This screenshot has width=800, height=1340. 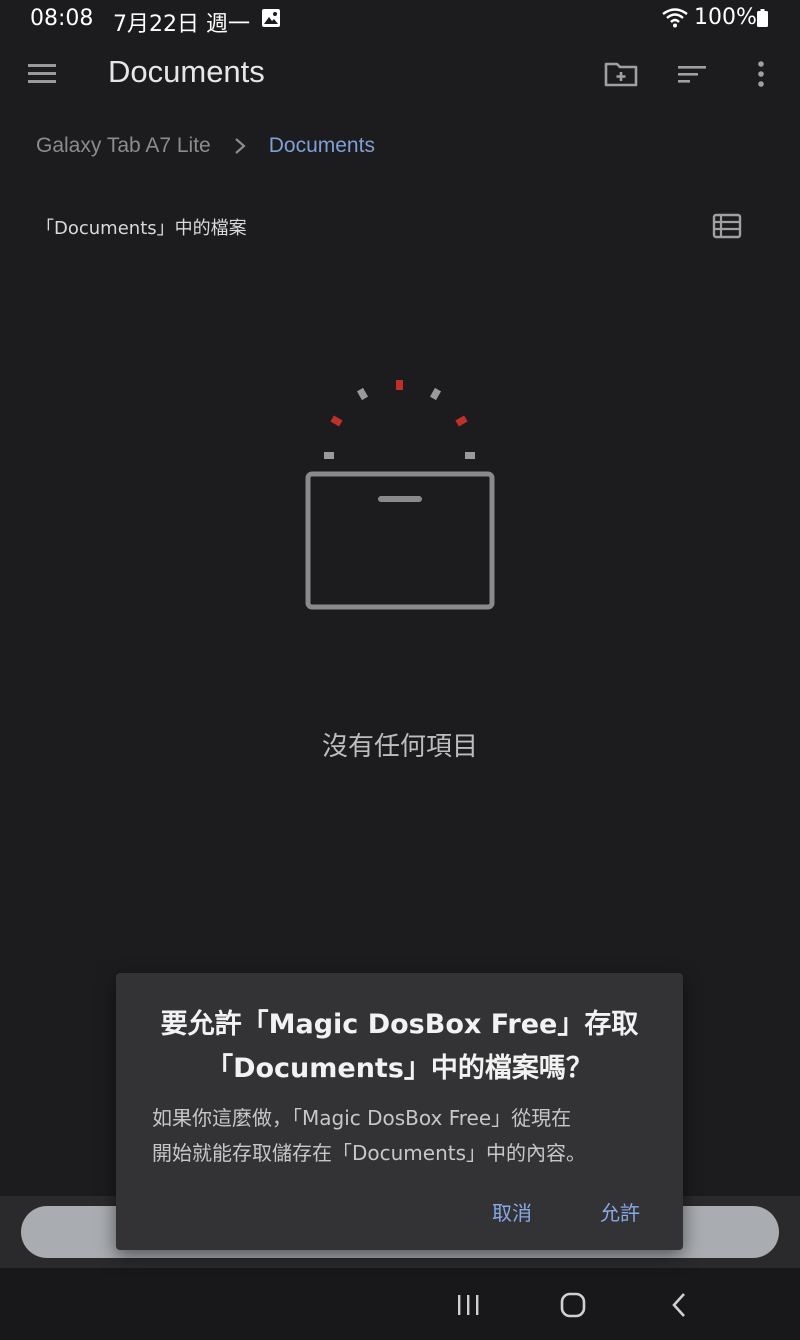 I want to click on status-time: 08:08, so click(x=62, y=18).